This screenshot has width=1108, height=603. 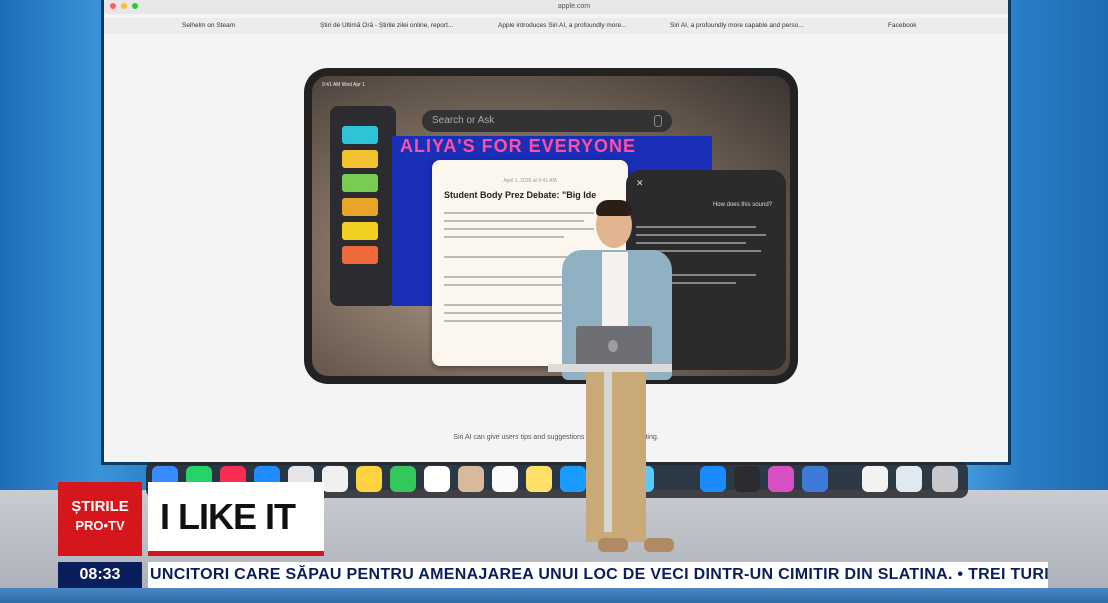 I want to click on broadcast-clock: 08:33, so click(x=100, y=575).